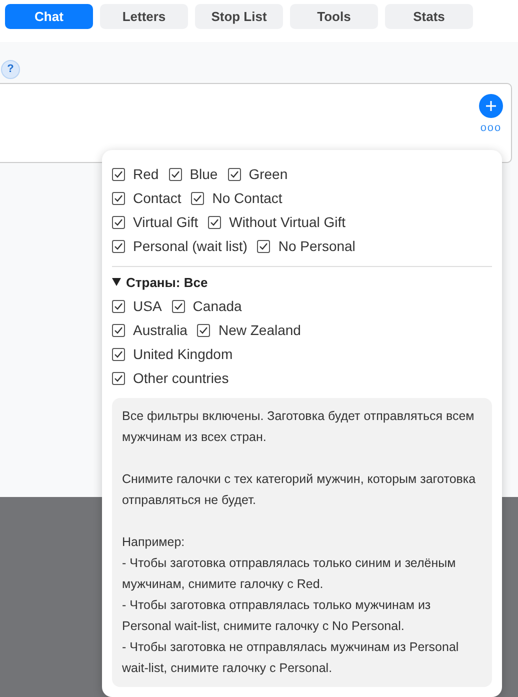 The height and width of the screenshot is (697, 518). Describe the element at coordinates (239, 16) in the screenshot. I see `tab: Stop List` at that location.